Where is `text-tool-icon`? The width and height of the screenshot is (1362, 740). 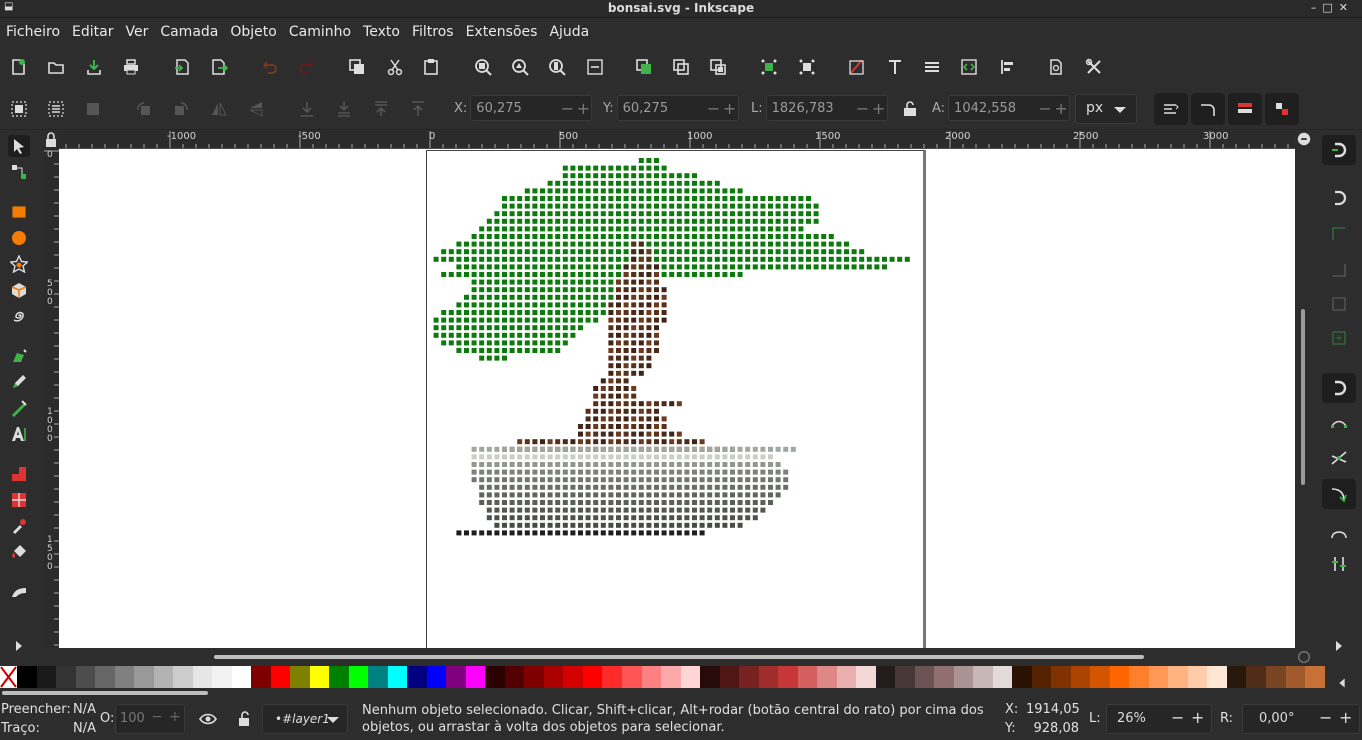
text-tool-icon is located at coordinates (19, 434).